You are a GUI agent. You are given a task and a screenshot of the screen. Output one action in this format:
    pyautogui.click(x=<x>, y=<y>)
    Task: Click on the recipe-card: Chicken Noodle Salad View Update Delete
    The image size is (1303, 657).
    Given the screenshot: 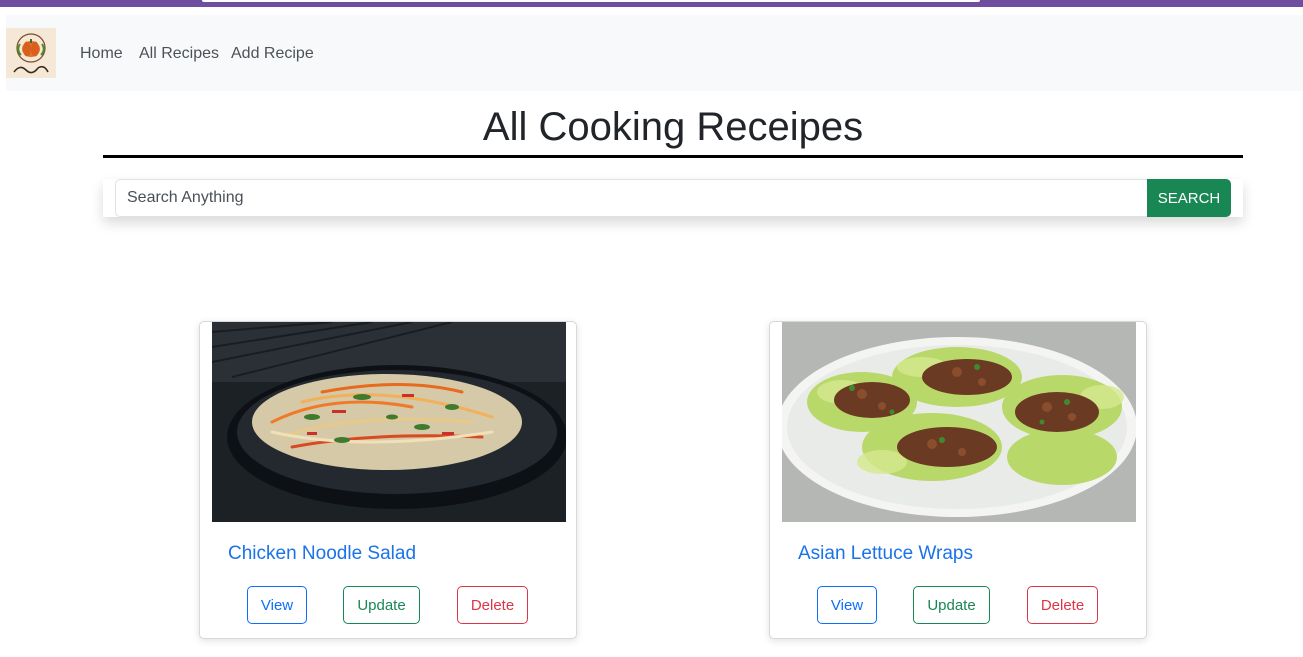 What is the action you would take?
    pyautogui.click(x=388, y=480)
    